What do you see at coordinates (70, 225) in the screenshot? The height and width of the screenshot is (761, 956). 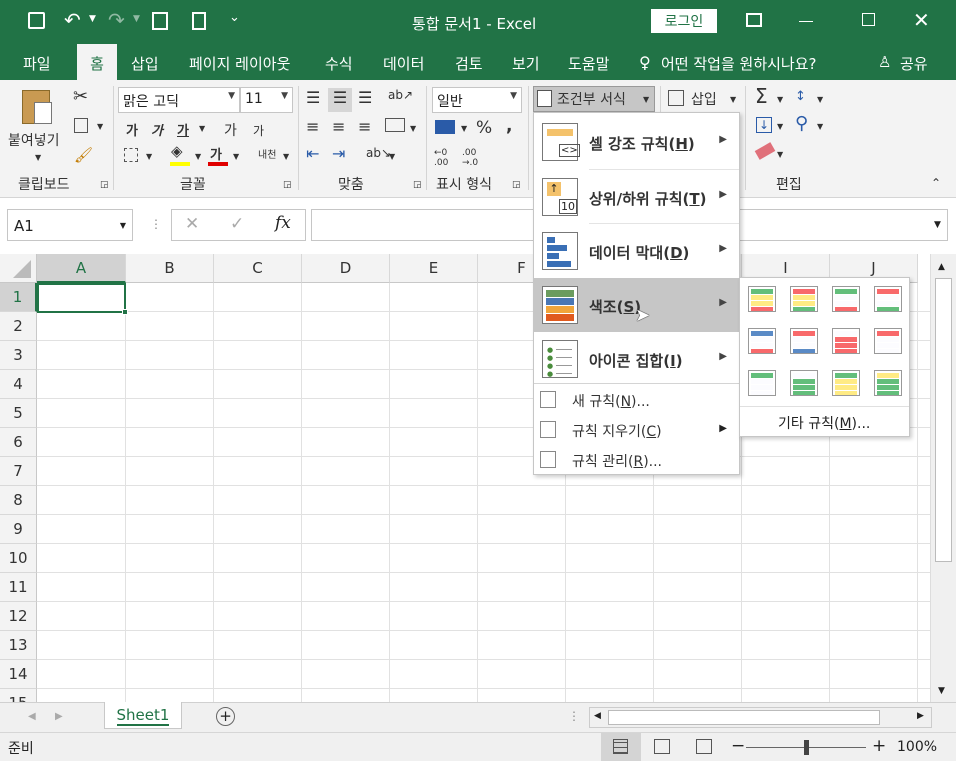 I see `name-box: A1 ▼` at bounding box center [70, 225].